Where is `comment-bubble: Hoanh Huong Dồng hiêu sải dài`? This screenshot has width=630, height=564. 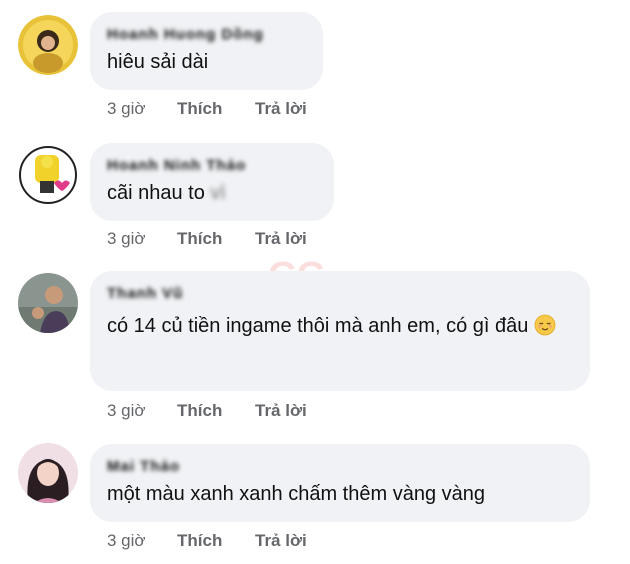
comment-bubble: Hoanh Huong Dồng hiêu sải dài is located at coordinates (206, 51).